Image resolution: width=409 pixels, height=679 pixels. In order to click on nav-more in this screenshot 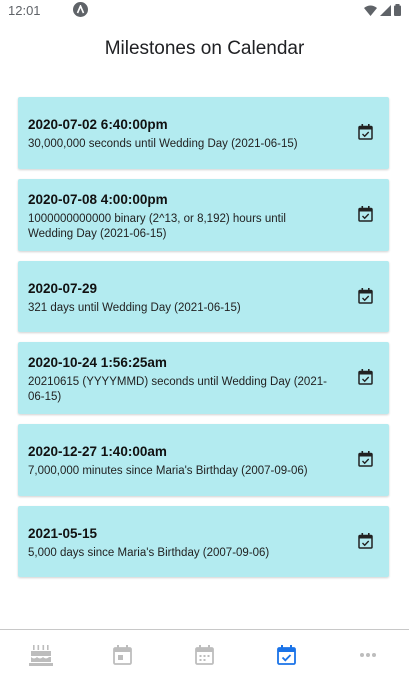, I will do `click(368, 654)`.